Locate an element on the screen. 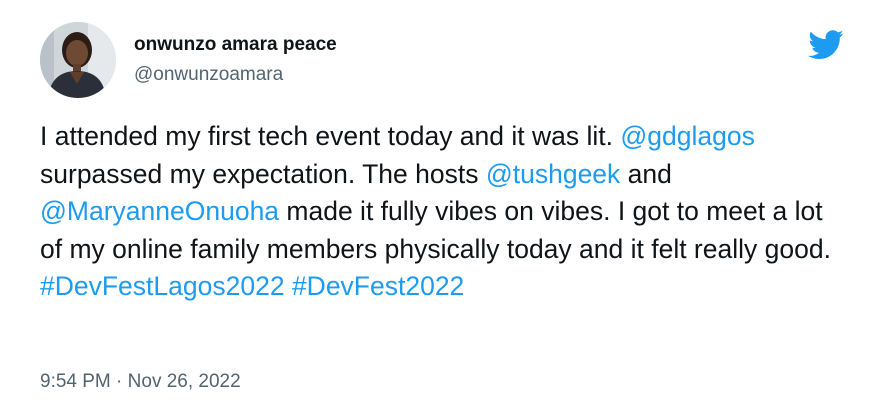 This screenshot has width=884, height=420. mention-maryanneonuoha: @MaryanneOnuoha is located at coordinates (159, 211).